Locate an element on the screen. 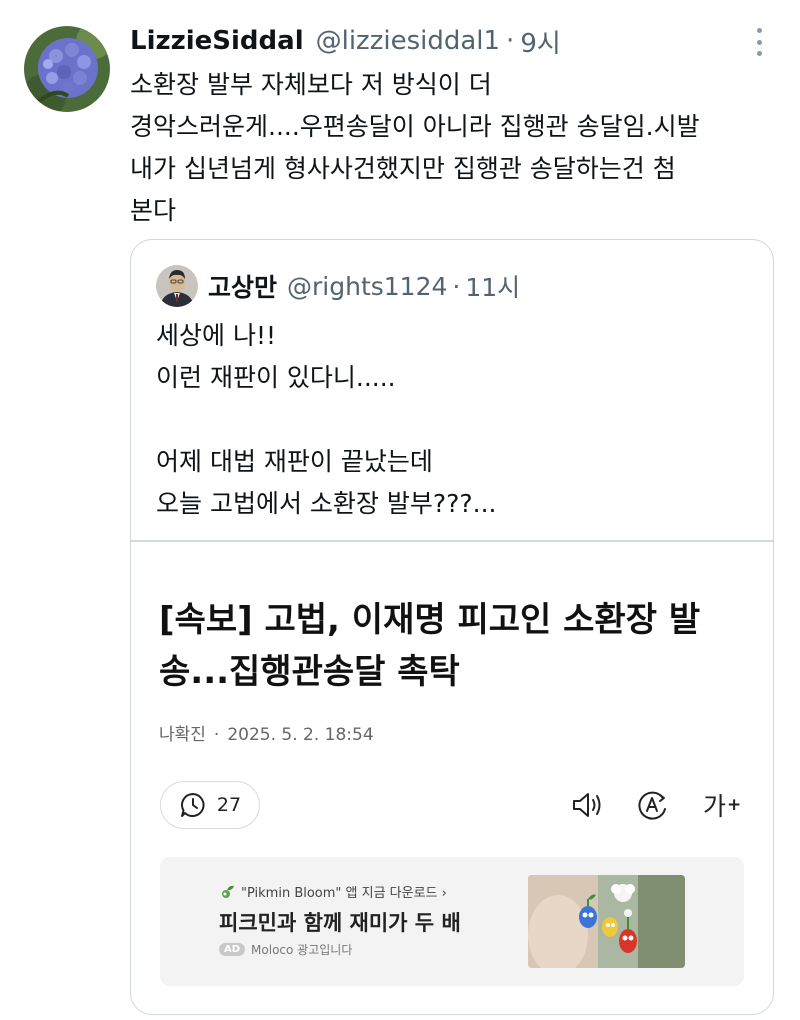 The image size is (800, 1020). ad-title: 피크민과 함께 재미가 두 배 is located at coordinates (340, 922).